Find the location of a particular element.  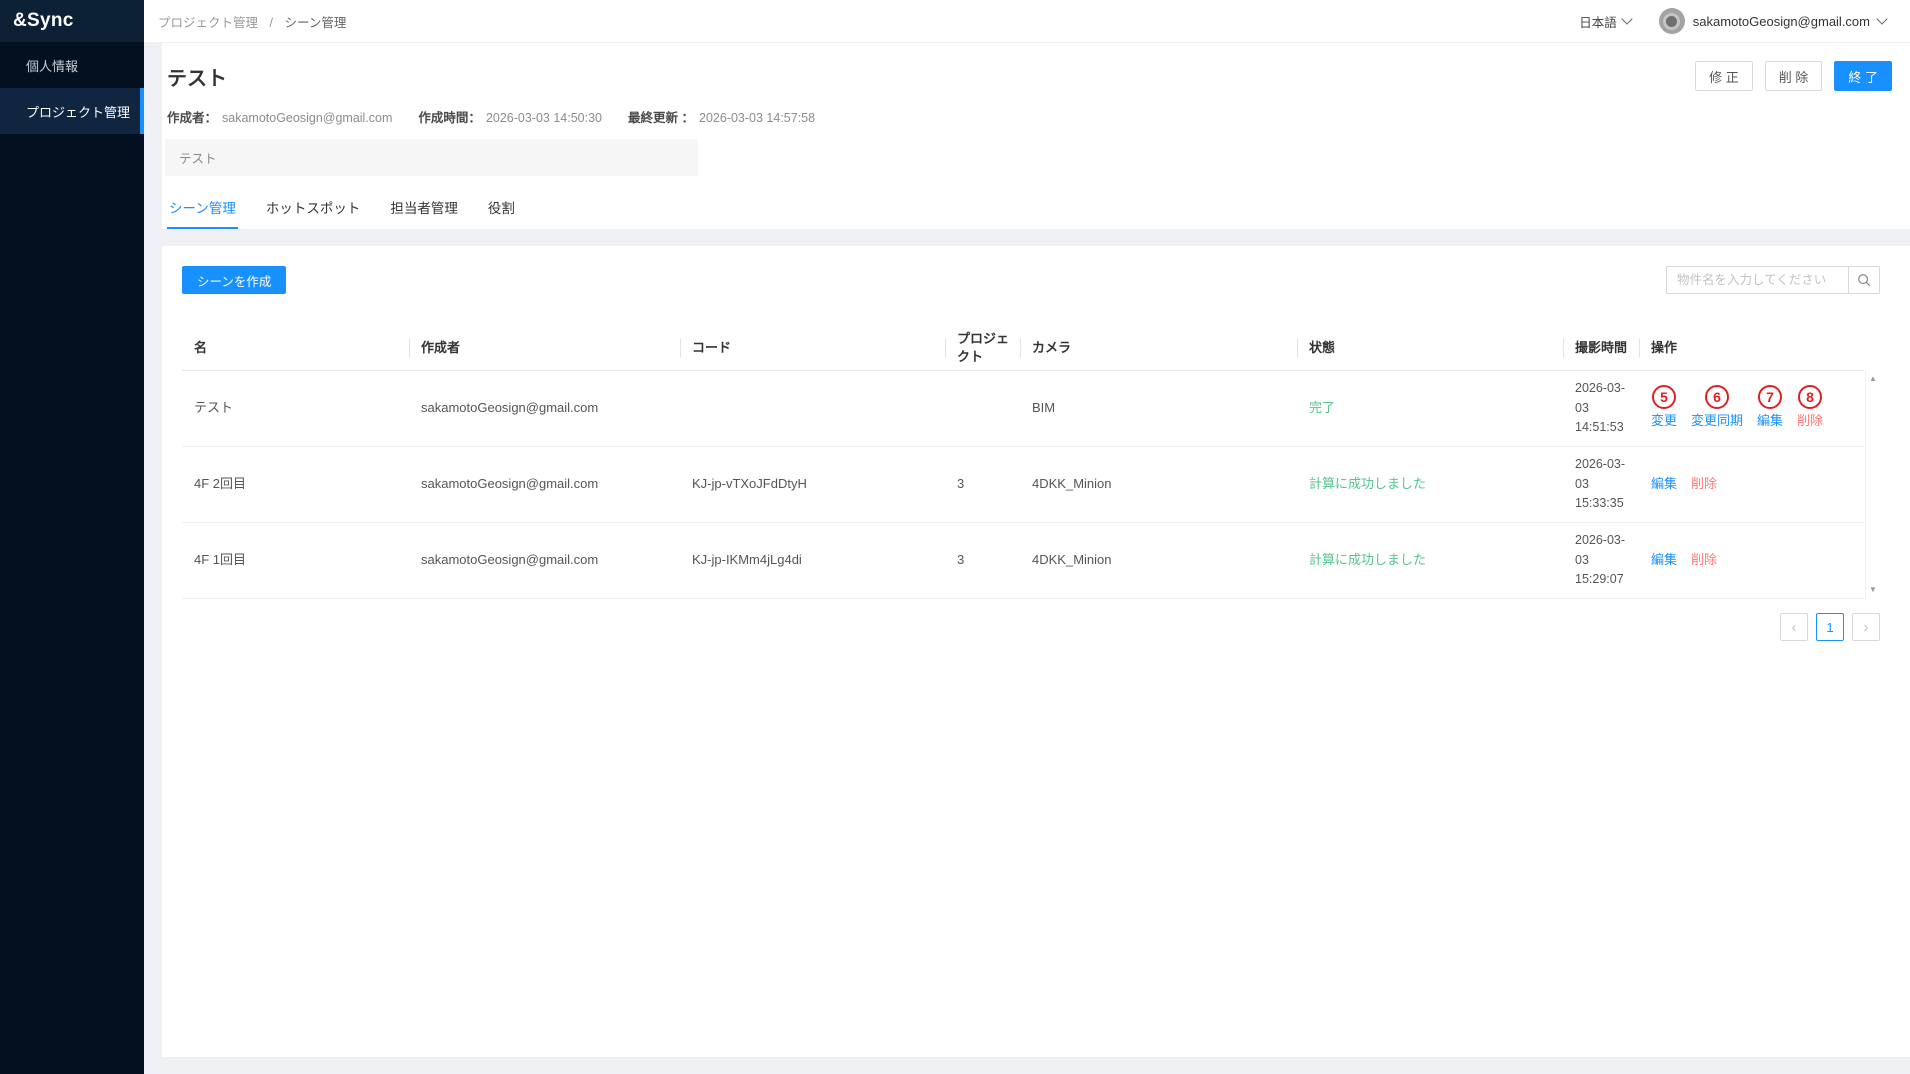

avatar-lens-icon is located at coordinates (1672, 21).